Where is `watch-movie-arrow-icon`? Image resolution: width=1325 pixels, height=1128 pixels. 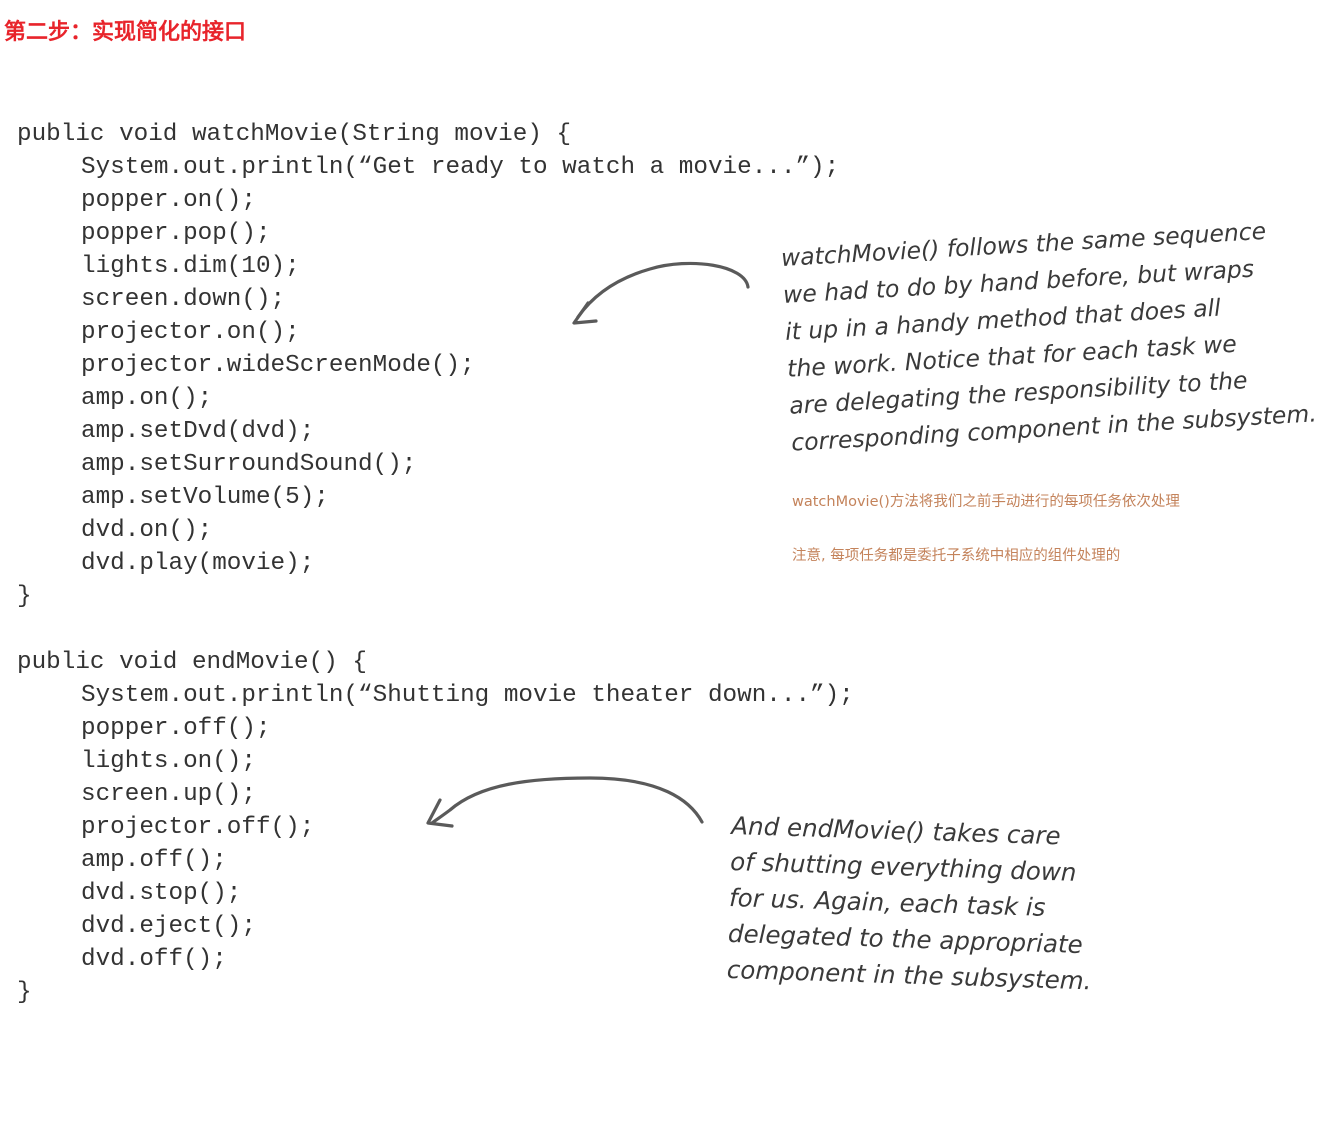 watch-movie-arrow-icon is located at coordinates (661, 293).